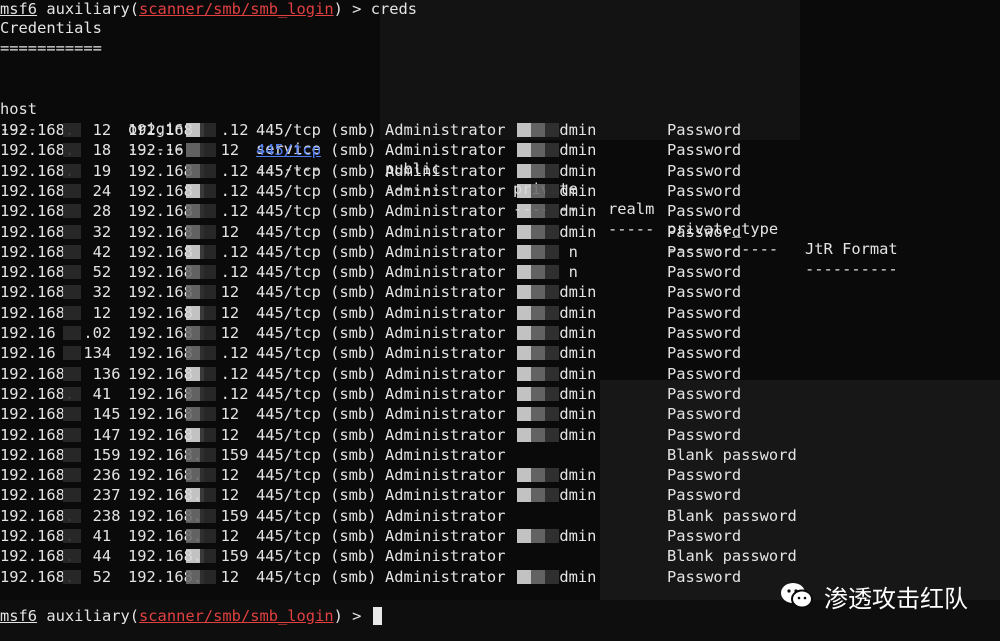  Describe the element at coordinates (874, 596) in the screenshot. I see `watermark: 渗透攻击红队` at that location.